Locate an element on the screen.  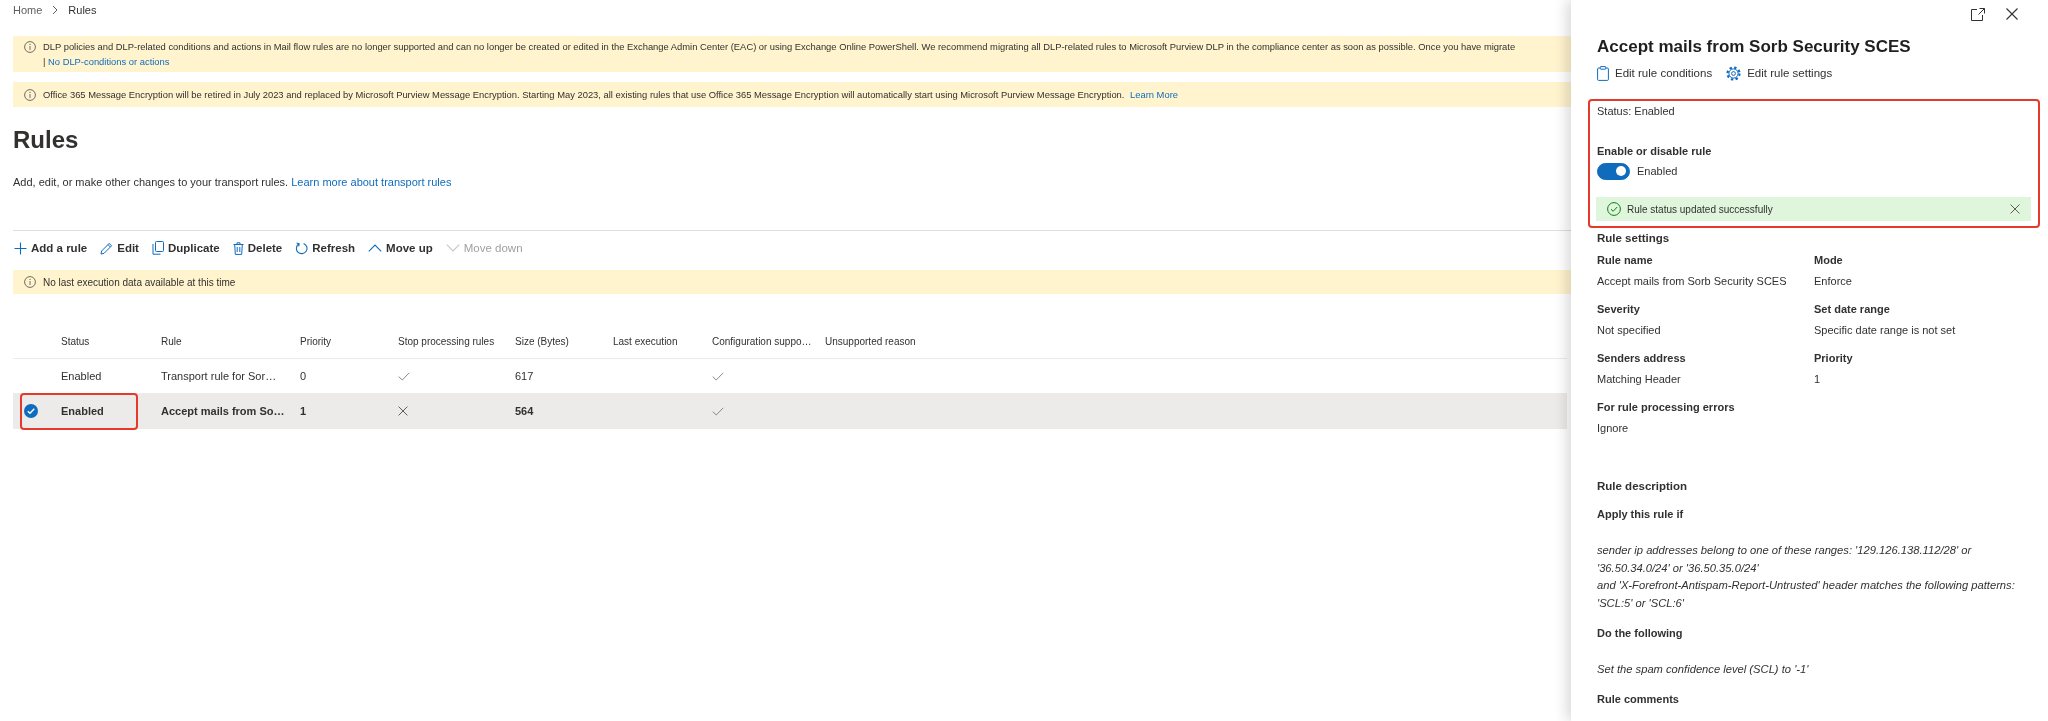
delete-button: Delete is located at coordinates (257, 248).